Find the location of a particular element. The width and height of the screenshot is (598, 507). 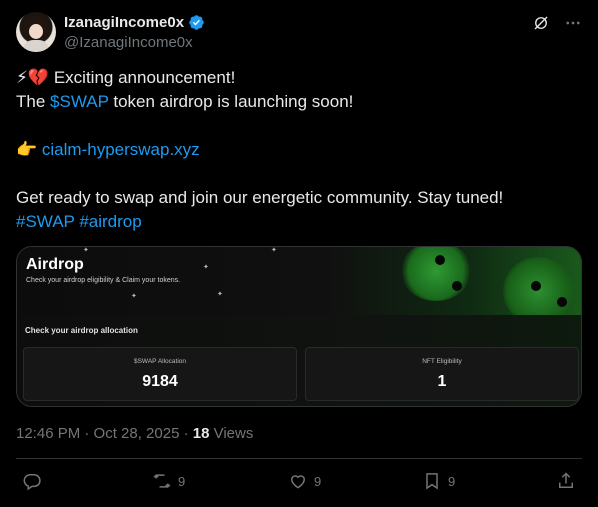

swap-allocation-box: $SWAP Allocation 9184 is located at coordinates (160, 374).